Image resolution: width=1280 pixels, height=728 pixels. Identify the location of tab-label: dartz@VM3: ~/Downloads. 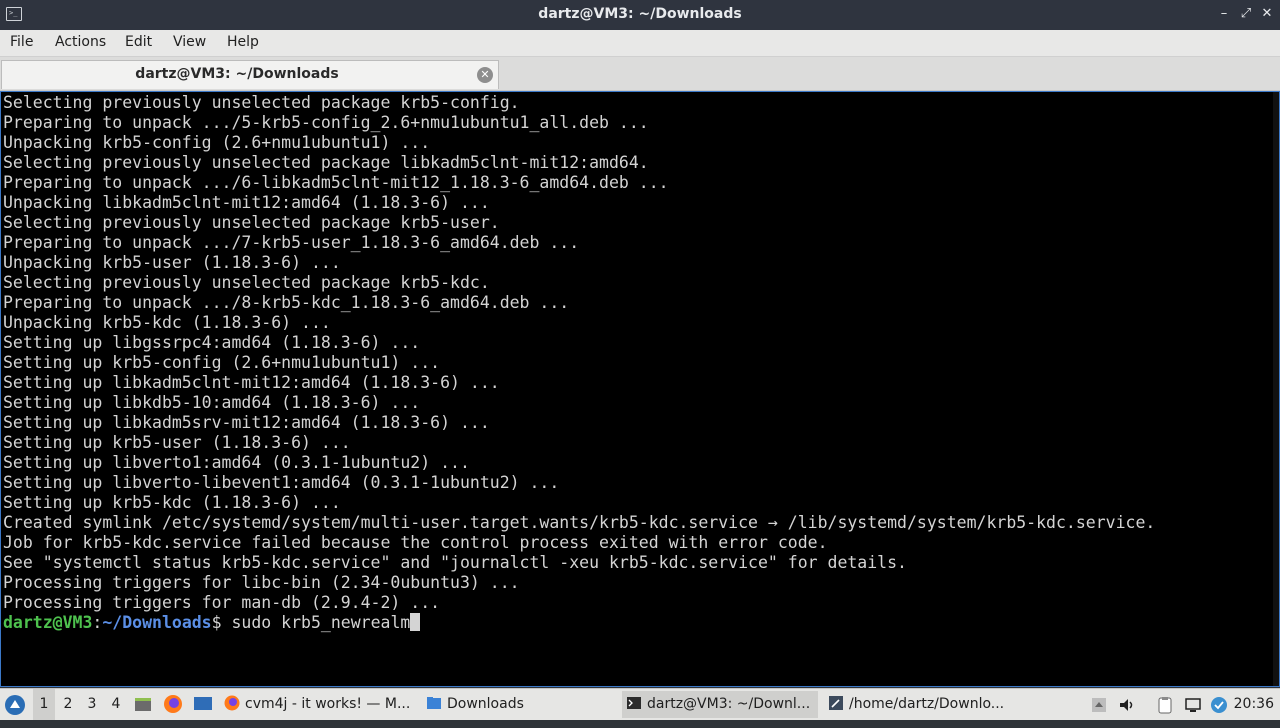
(237, 74).